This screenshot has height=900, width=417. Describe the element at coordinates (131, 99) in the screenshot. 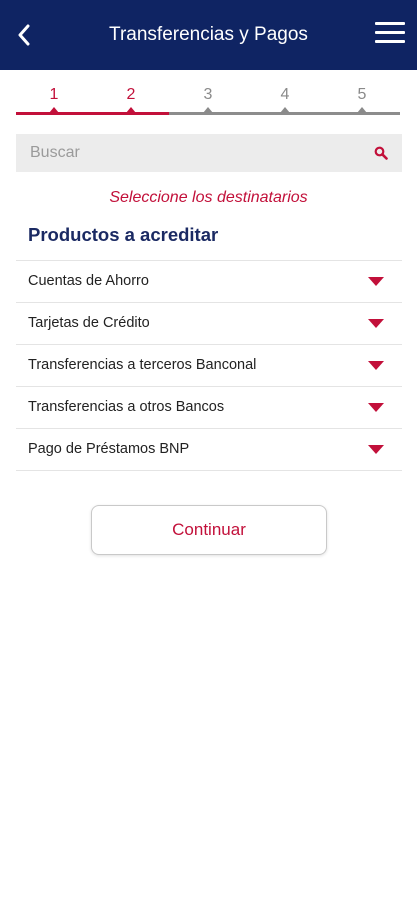

I see `step-2: 2` at that location.